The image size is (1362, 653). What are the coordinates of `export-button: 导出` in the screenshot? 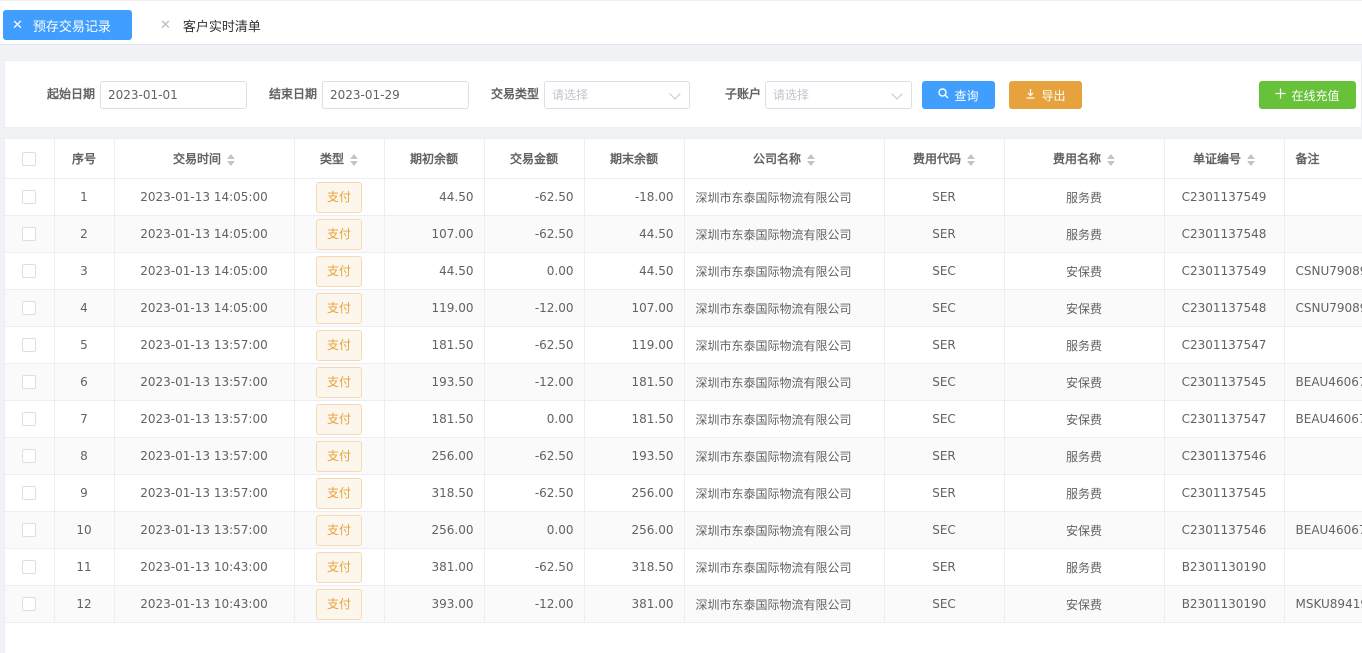 It's located at (1045, 95).